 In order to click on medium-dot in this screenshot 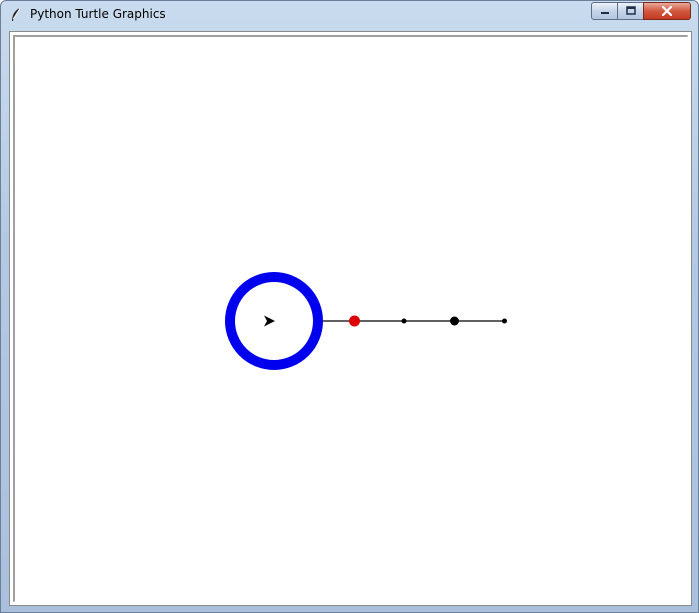, I will do `click(454, 321)`.